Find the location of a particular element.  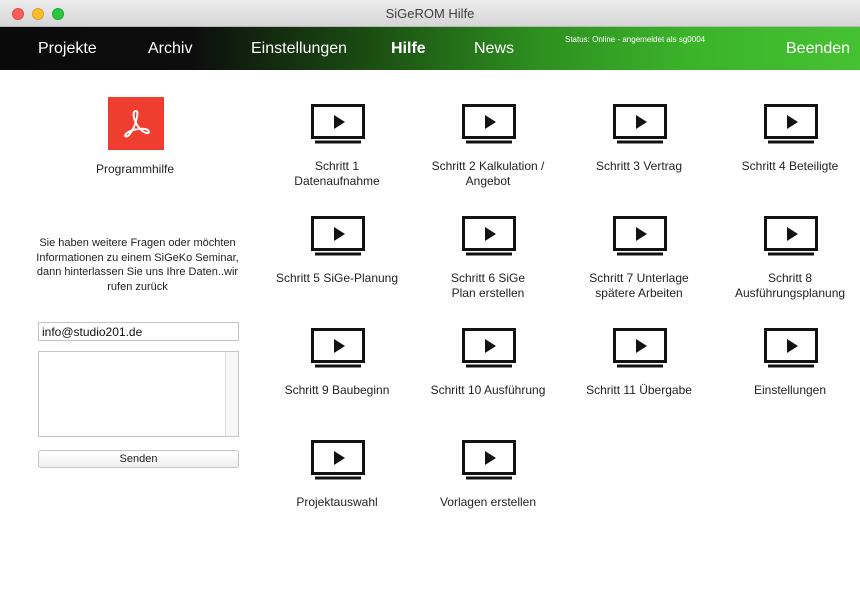

video-title-line: Schritt 8 is located at coordinates (789, 278).